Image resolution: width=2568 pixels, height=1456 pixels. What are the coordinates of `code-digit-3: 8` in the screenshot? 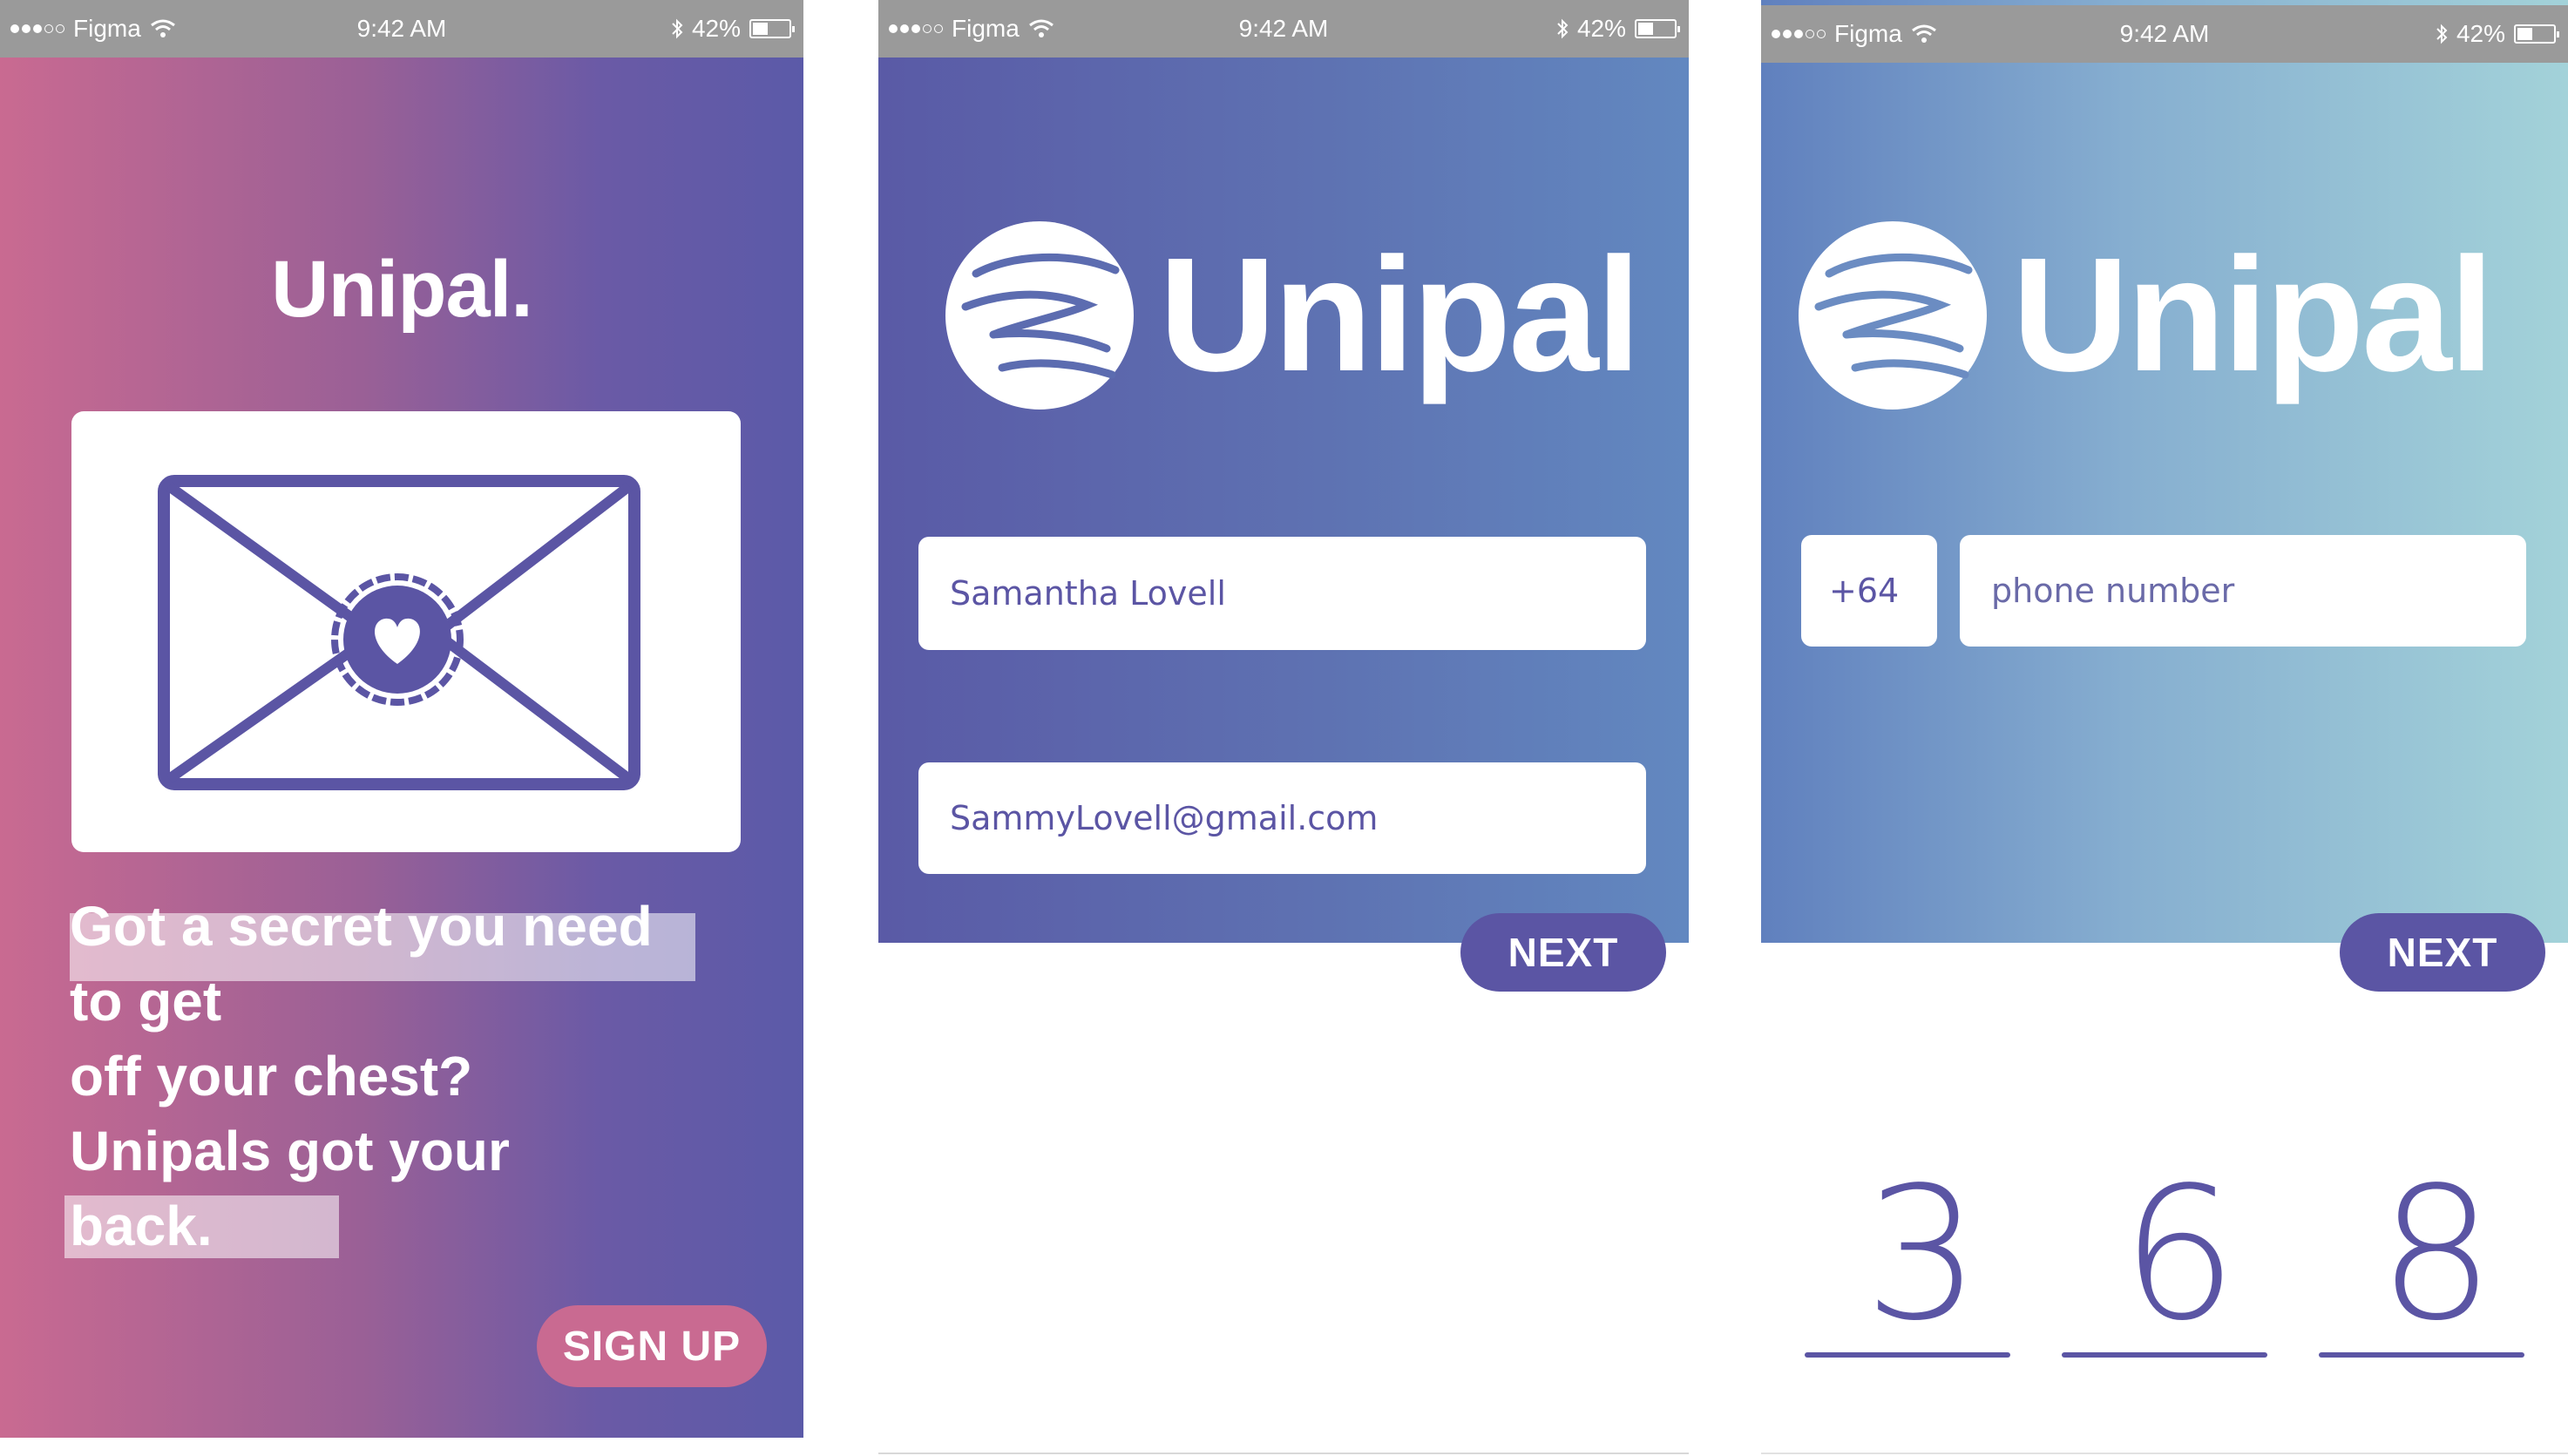 It's located at (2436, 1254).